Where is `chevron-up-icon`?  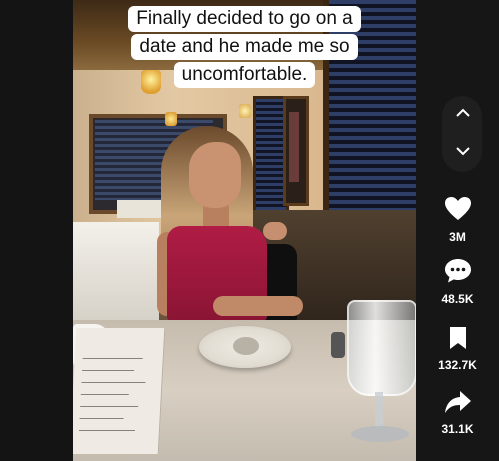
chevron-up-icon is located at coordinates (463, 112).